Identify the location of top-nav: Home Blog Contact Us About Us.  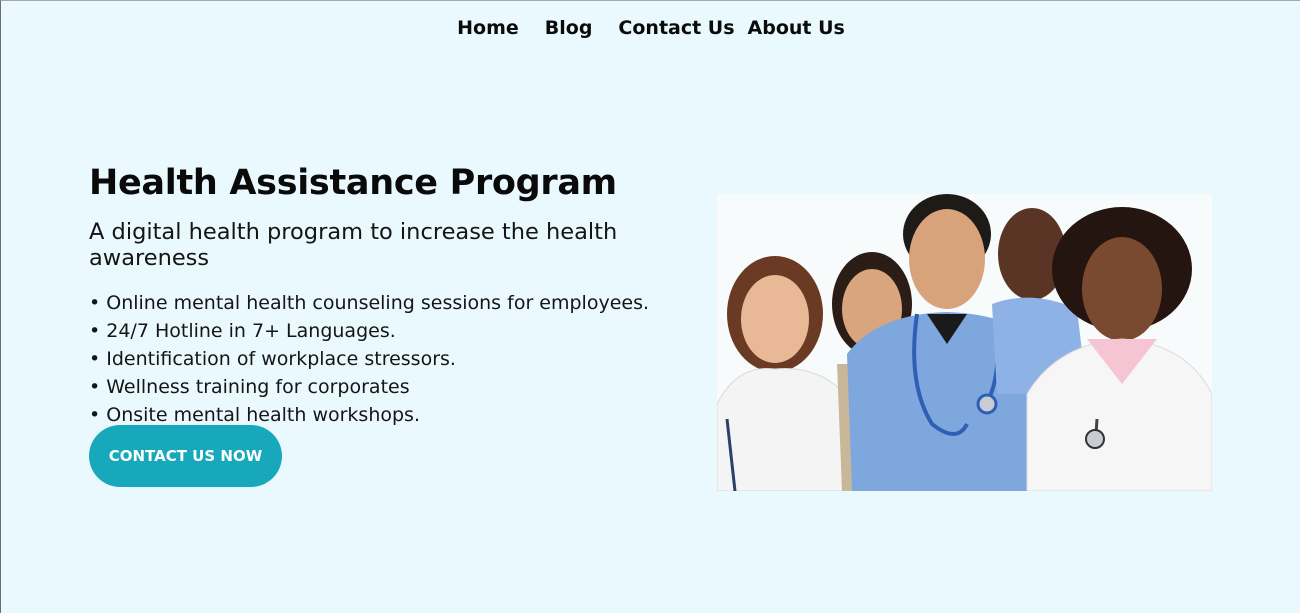
(650, 28).